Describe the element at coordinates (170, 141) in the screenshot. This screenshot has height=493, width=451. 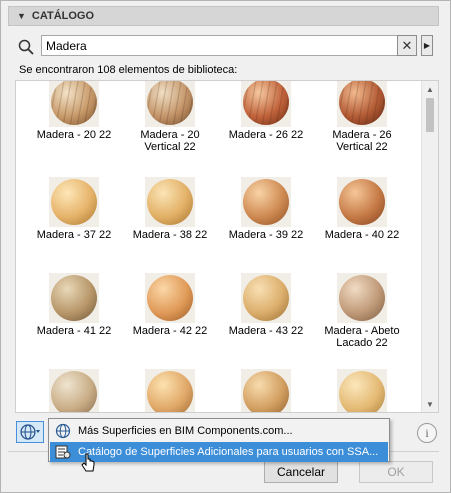
I see `material-label: Madera - 20 Vertical 22` at that location.